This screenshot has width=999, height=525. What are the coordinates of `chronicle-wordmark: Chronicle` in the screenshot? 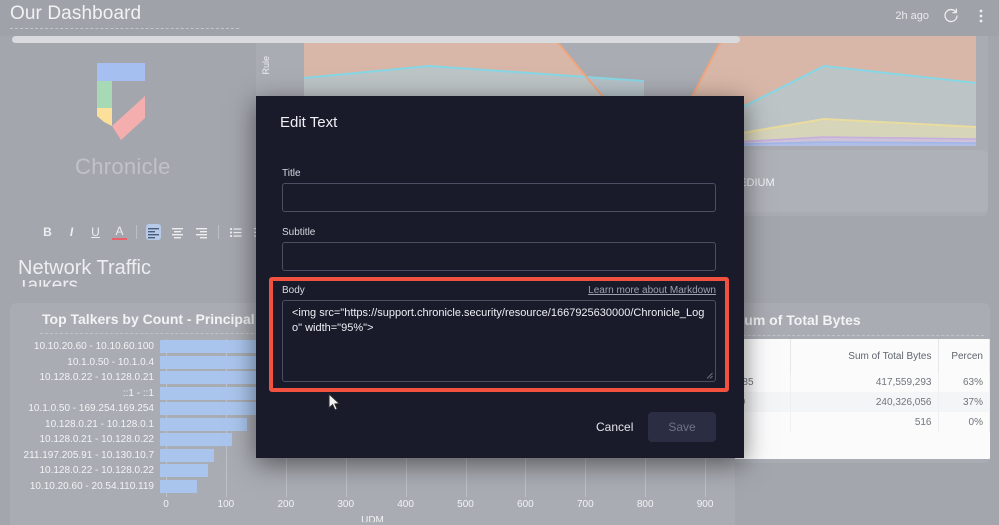 It's located at (123, 166).